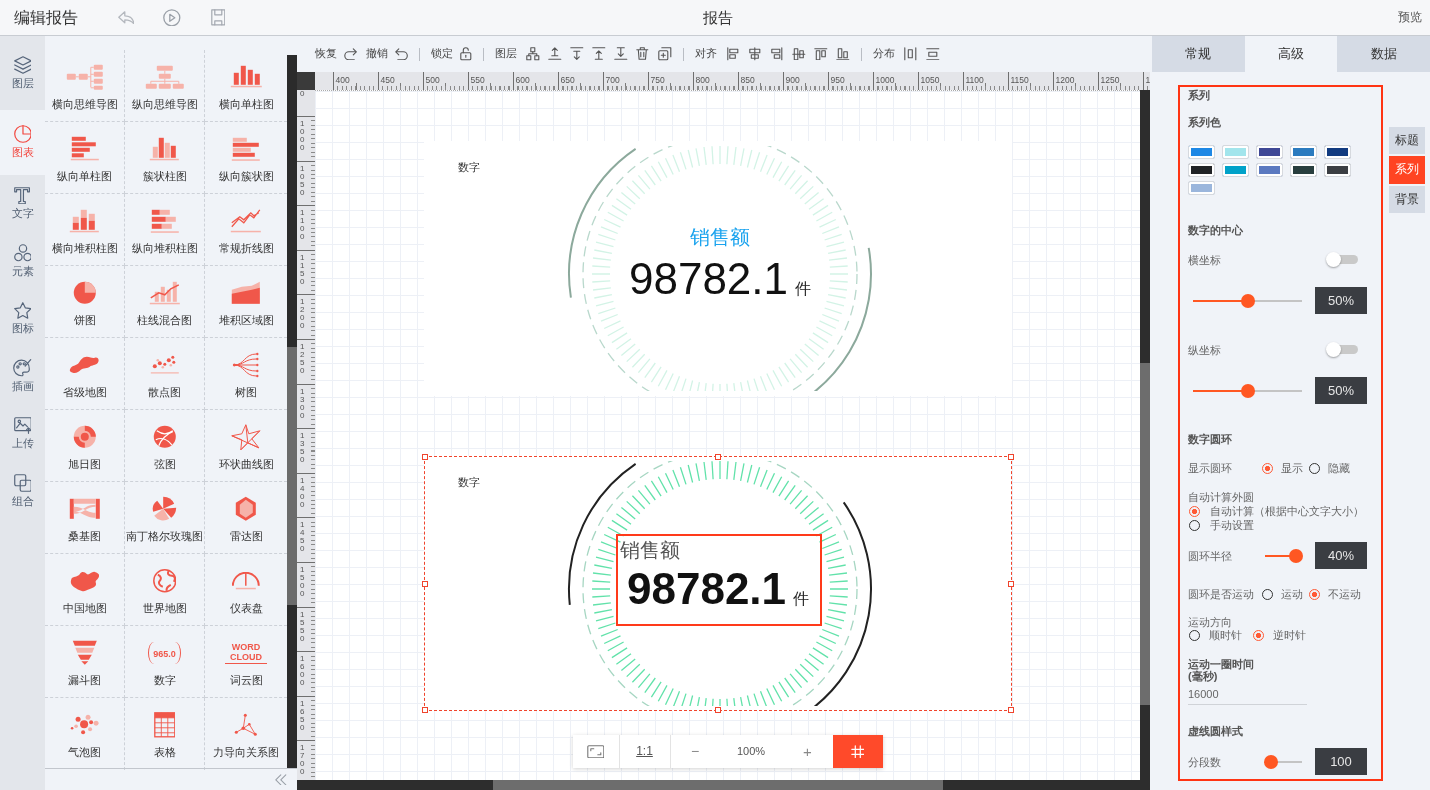 This screenshot has height=790, width=1430. I want to click on chart-type-item: 柱线混合图, so click(165, 302).